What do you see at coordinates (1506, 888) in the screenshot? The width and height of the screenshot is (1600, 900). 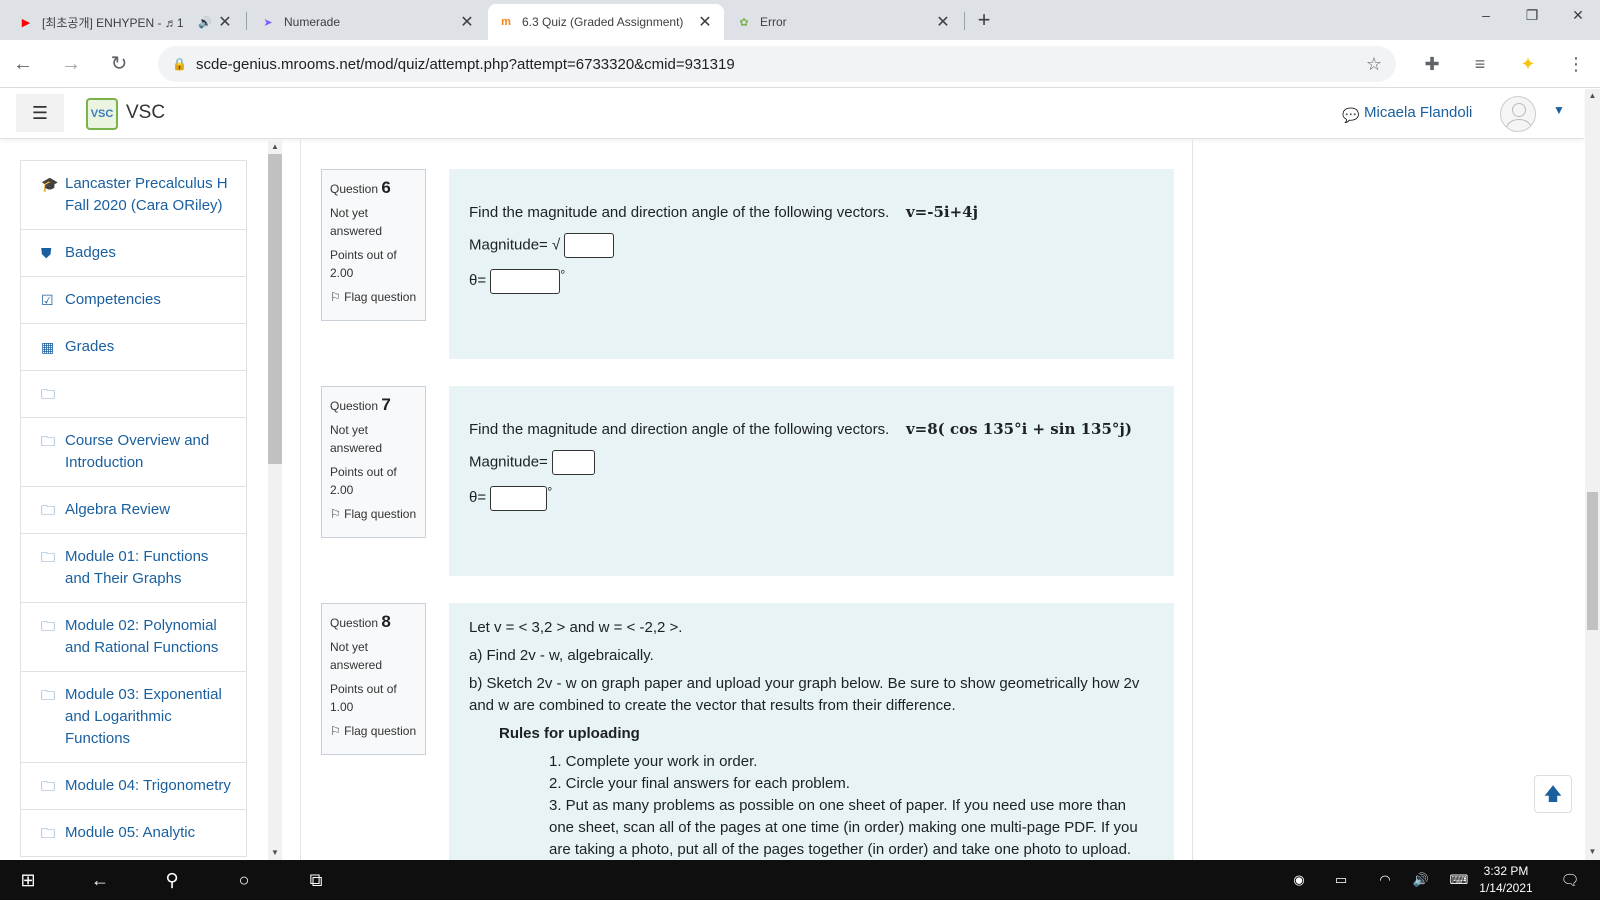 I see `clock-date: 1/14/2021` at bounding box center [1506, 888].